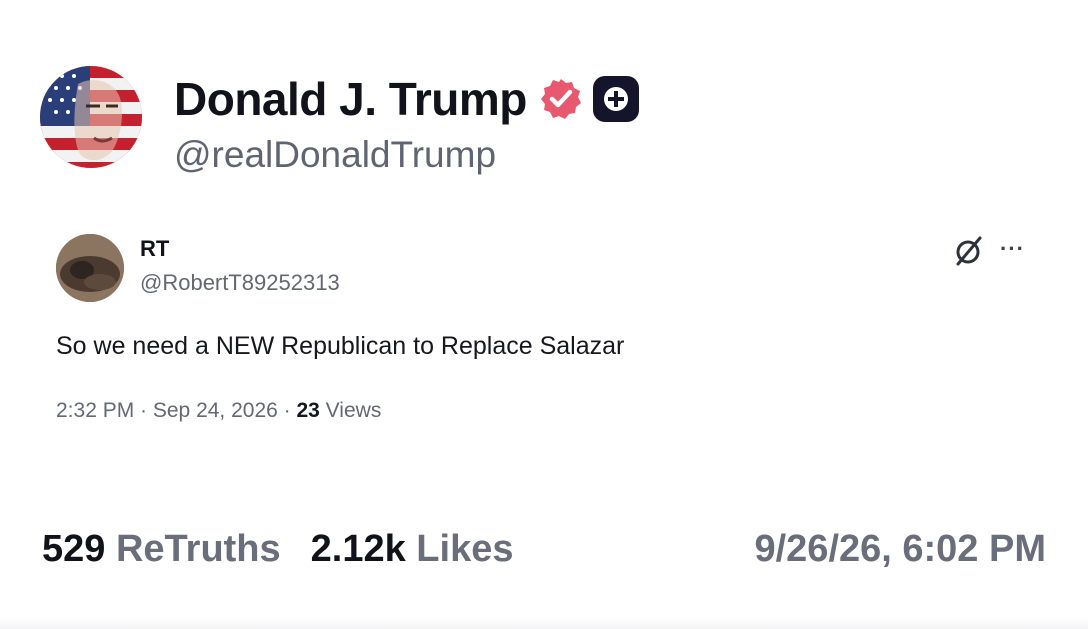 This screenshot has width=1088, height=629. I want to click on quoted-post-meta: 2:32 PM · Sep 24, 2026 · 23 Views, so click(218, 411).